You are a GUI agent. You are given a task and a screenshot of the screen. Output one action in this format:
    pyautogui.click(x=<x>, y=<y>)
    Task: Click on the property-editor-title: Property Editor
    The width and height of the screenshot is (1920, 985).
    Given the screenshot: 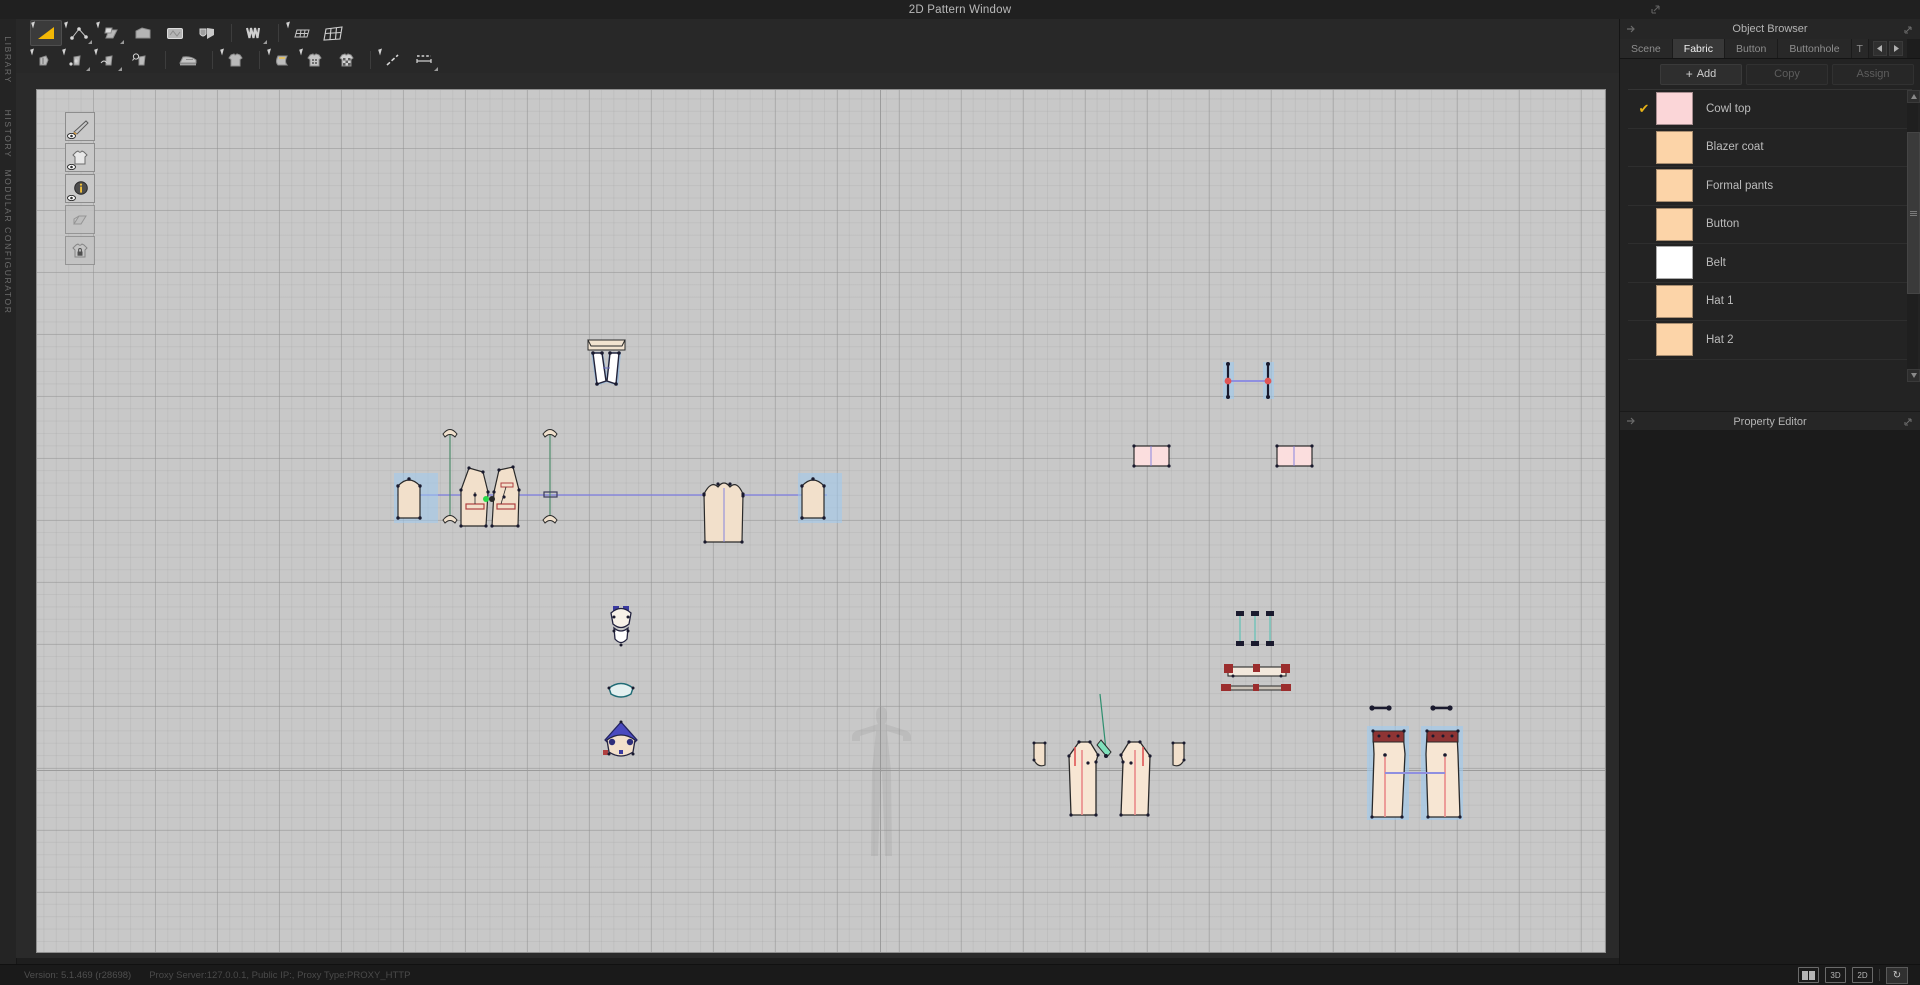 What is the action you would take?
    pyautogui.click(x=1770, y=421)
    